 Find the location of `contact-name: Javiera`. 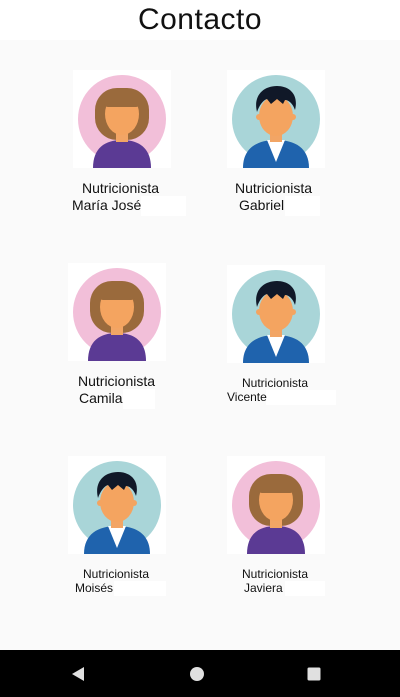

contact-name: Javiera is located at coordinates (263, 588).